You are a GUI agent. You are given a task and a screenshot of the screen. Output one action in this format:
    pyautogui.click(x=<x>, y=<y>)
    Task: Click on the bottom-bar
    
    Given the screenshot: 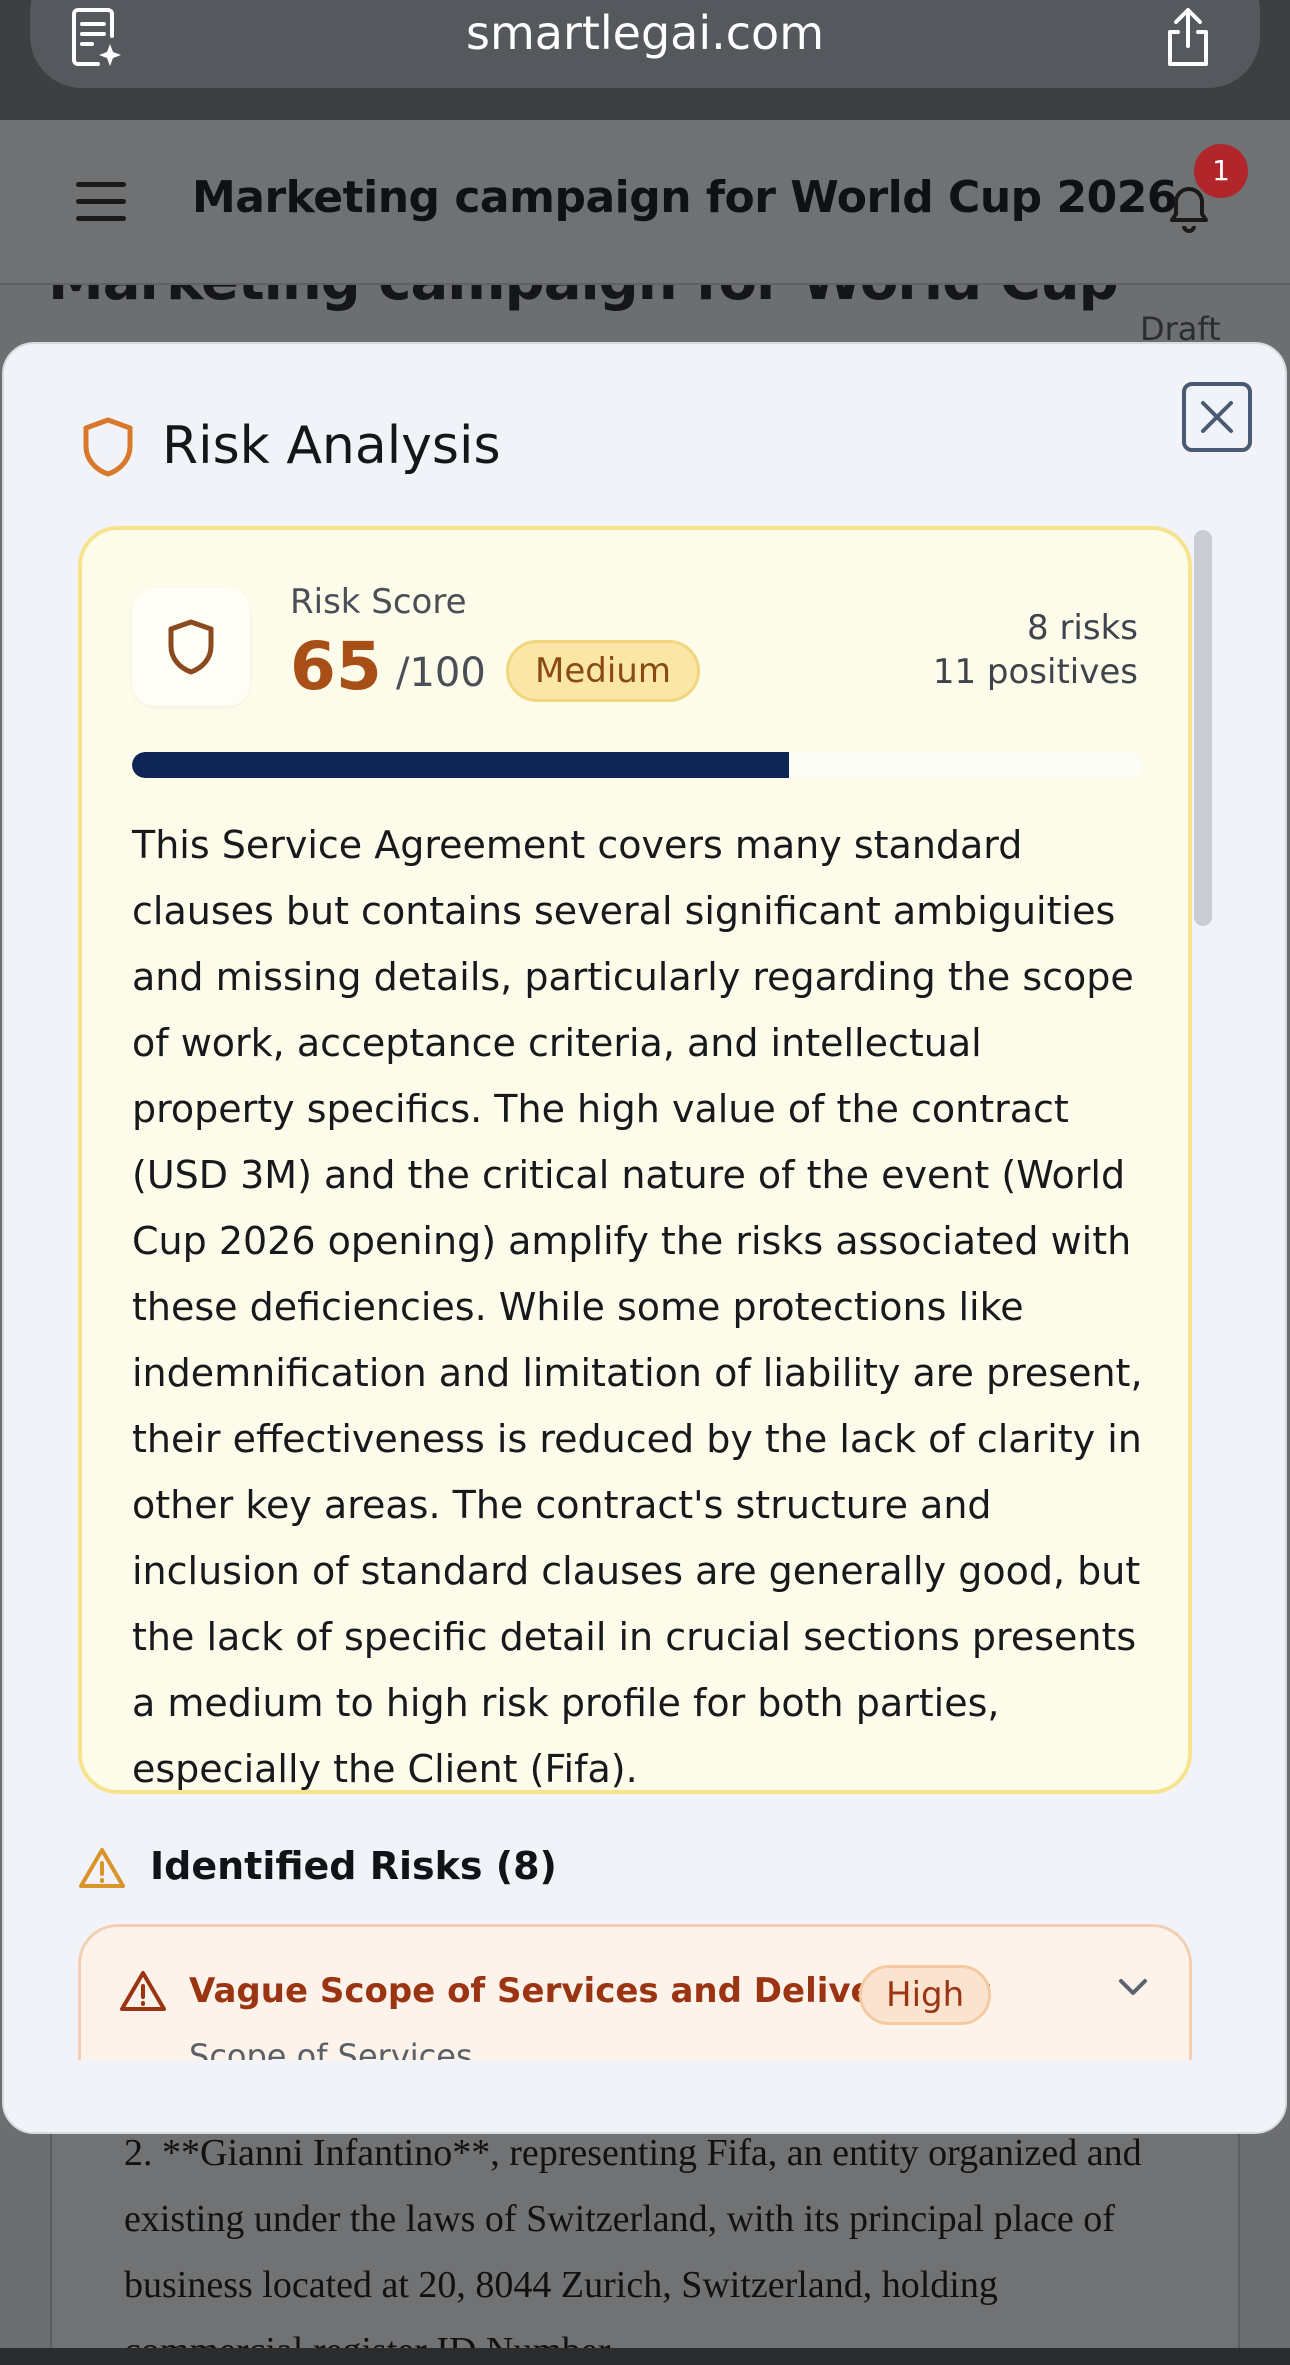 What is the action you would take?
    pyautogui.click(x=645, y=2356)
    